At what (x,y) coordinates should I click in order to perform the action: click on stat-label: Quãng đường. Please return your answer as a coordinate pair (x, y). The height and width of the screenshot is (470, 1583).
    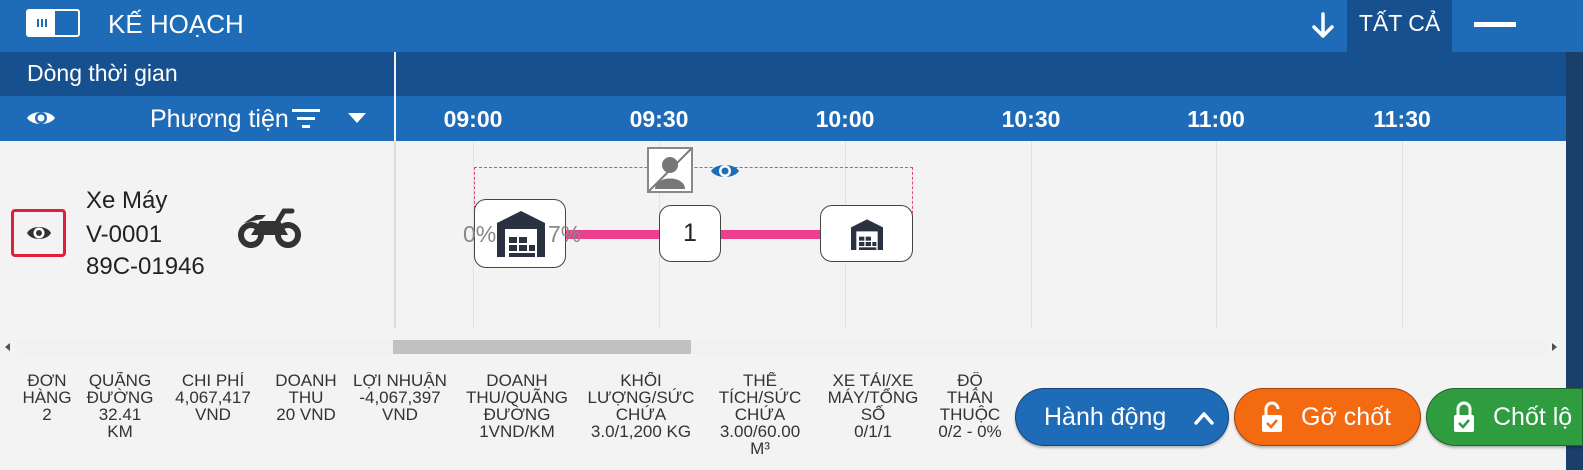
    Looking at the image, I should click on (120, 389).